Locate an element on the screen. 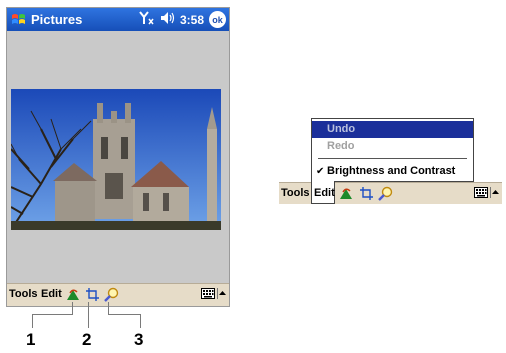 This screenshot has height=353, width=506. callout-number-2: 2 is located at coordinates (87, 339).